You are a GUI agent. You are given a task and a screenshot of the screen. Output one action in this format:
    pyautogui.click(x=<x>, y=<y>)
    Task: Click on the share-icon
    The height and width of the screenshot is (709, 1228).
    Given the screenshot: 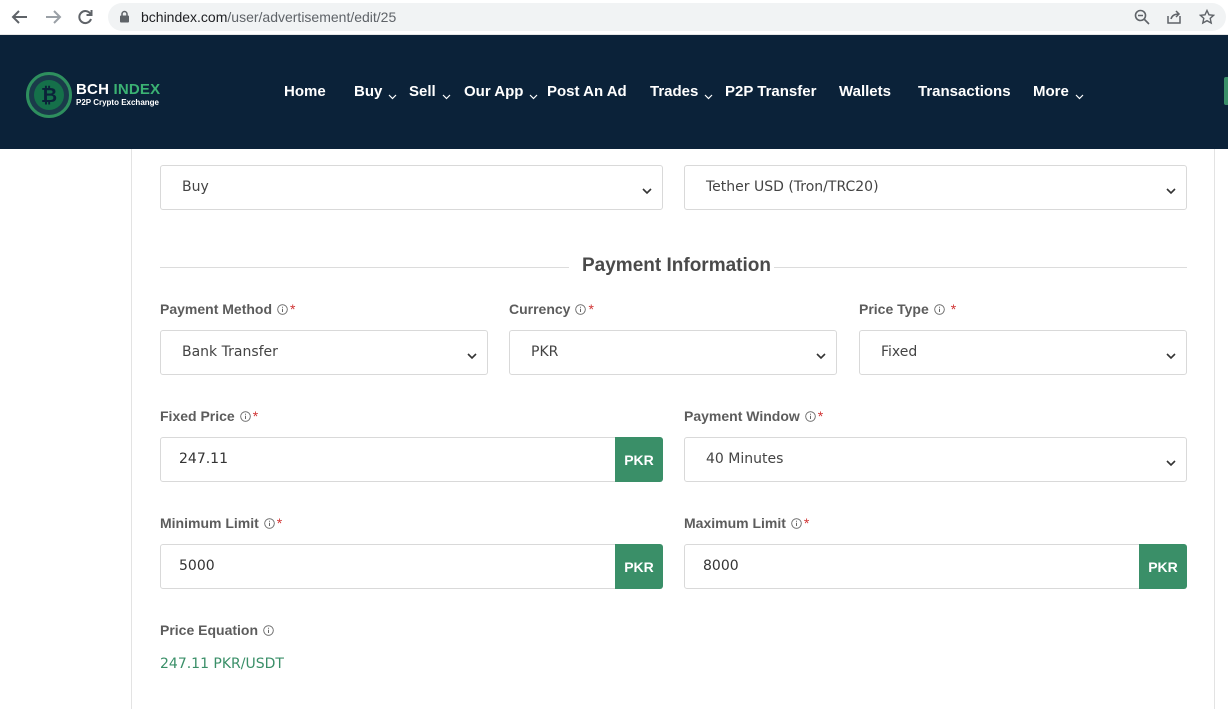 What is the action you would take?
    pyautogui.click(x=1174, y=17)
    